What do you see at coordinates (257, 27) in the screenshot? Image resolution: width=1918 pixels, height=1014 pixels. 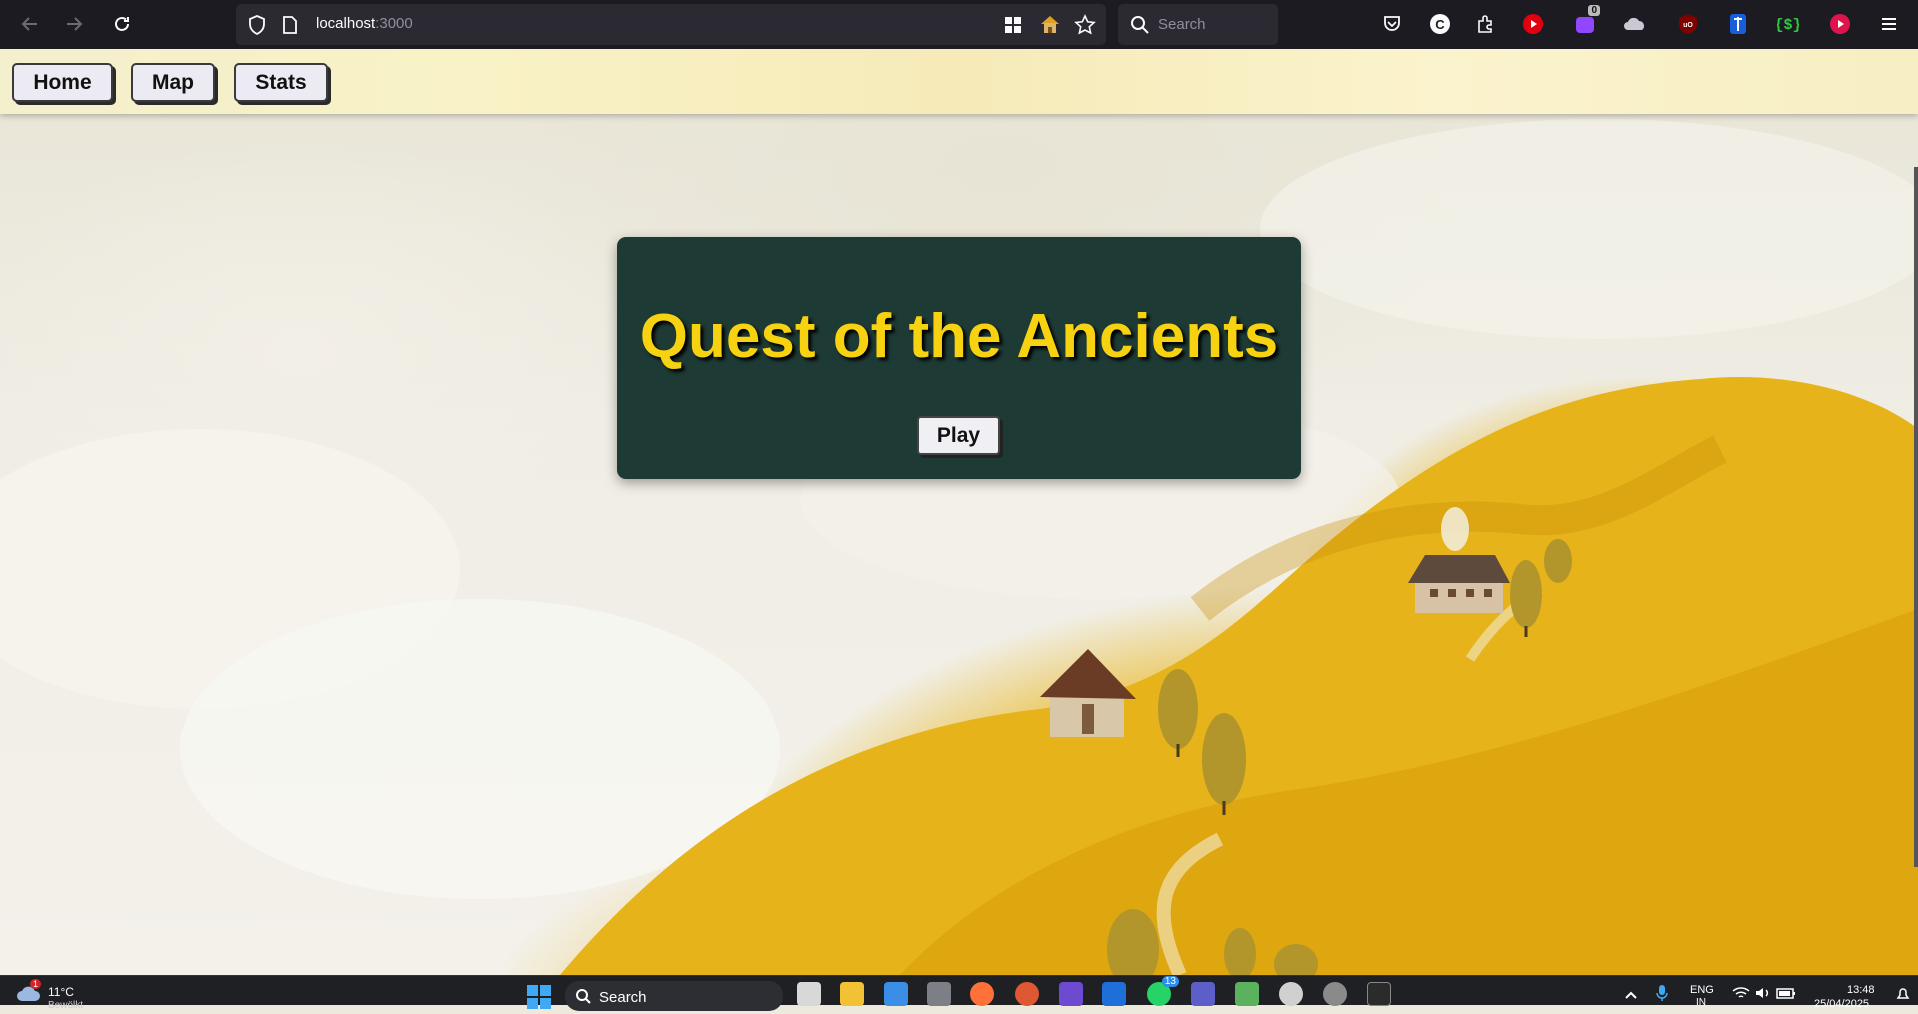 I see `shield-icon` at bounding box center [257, 27].